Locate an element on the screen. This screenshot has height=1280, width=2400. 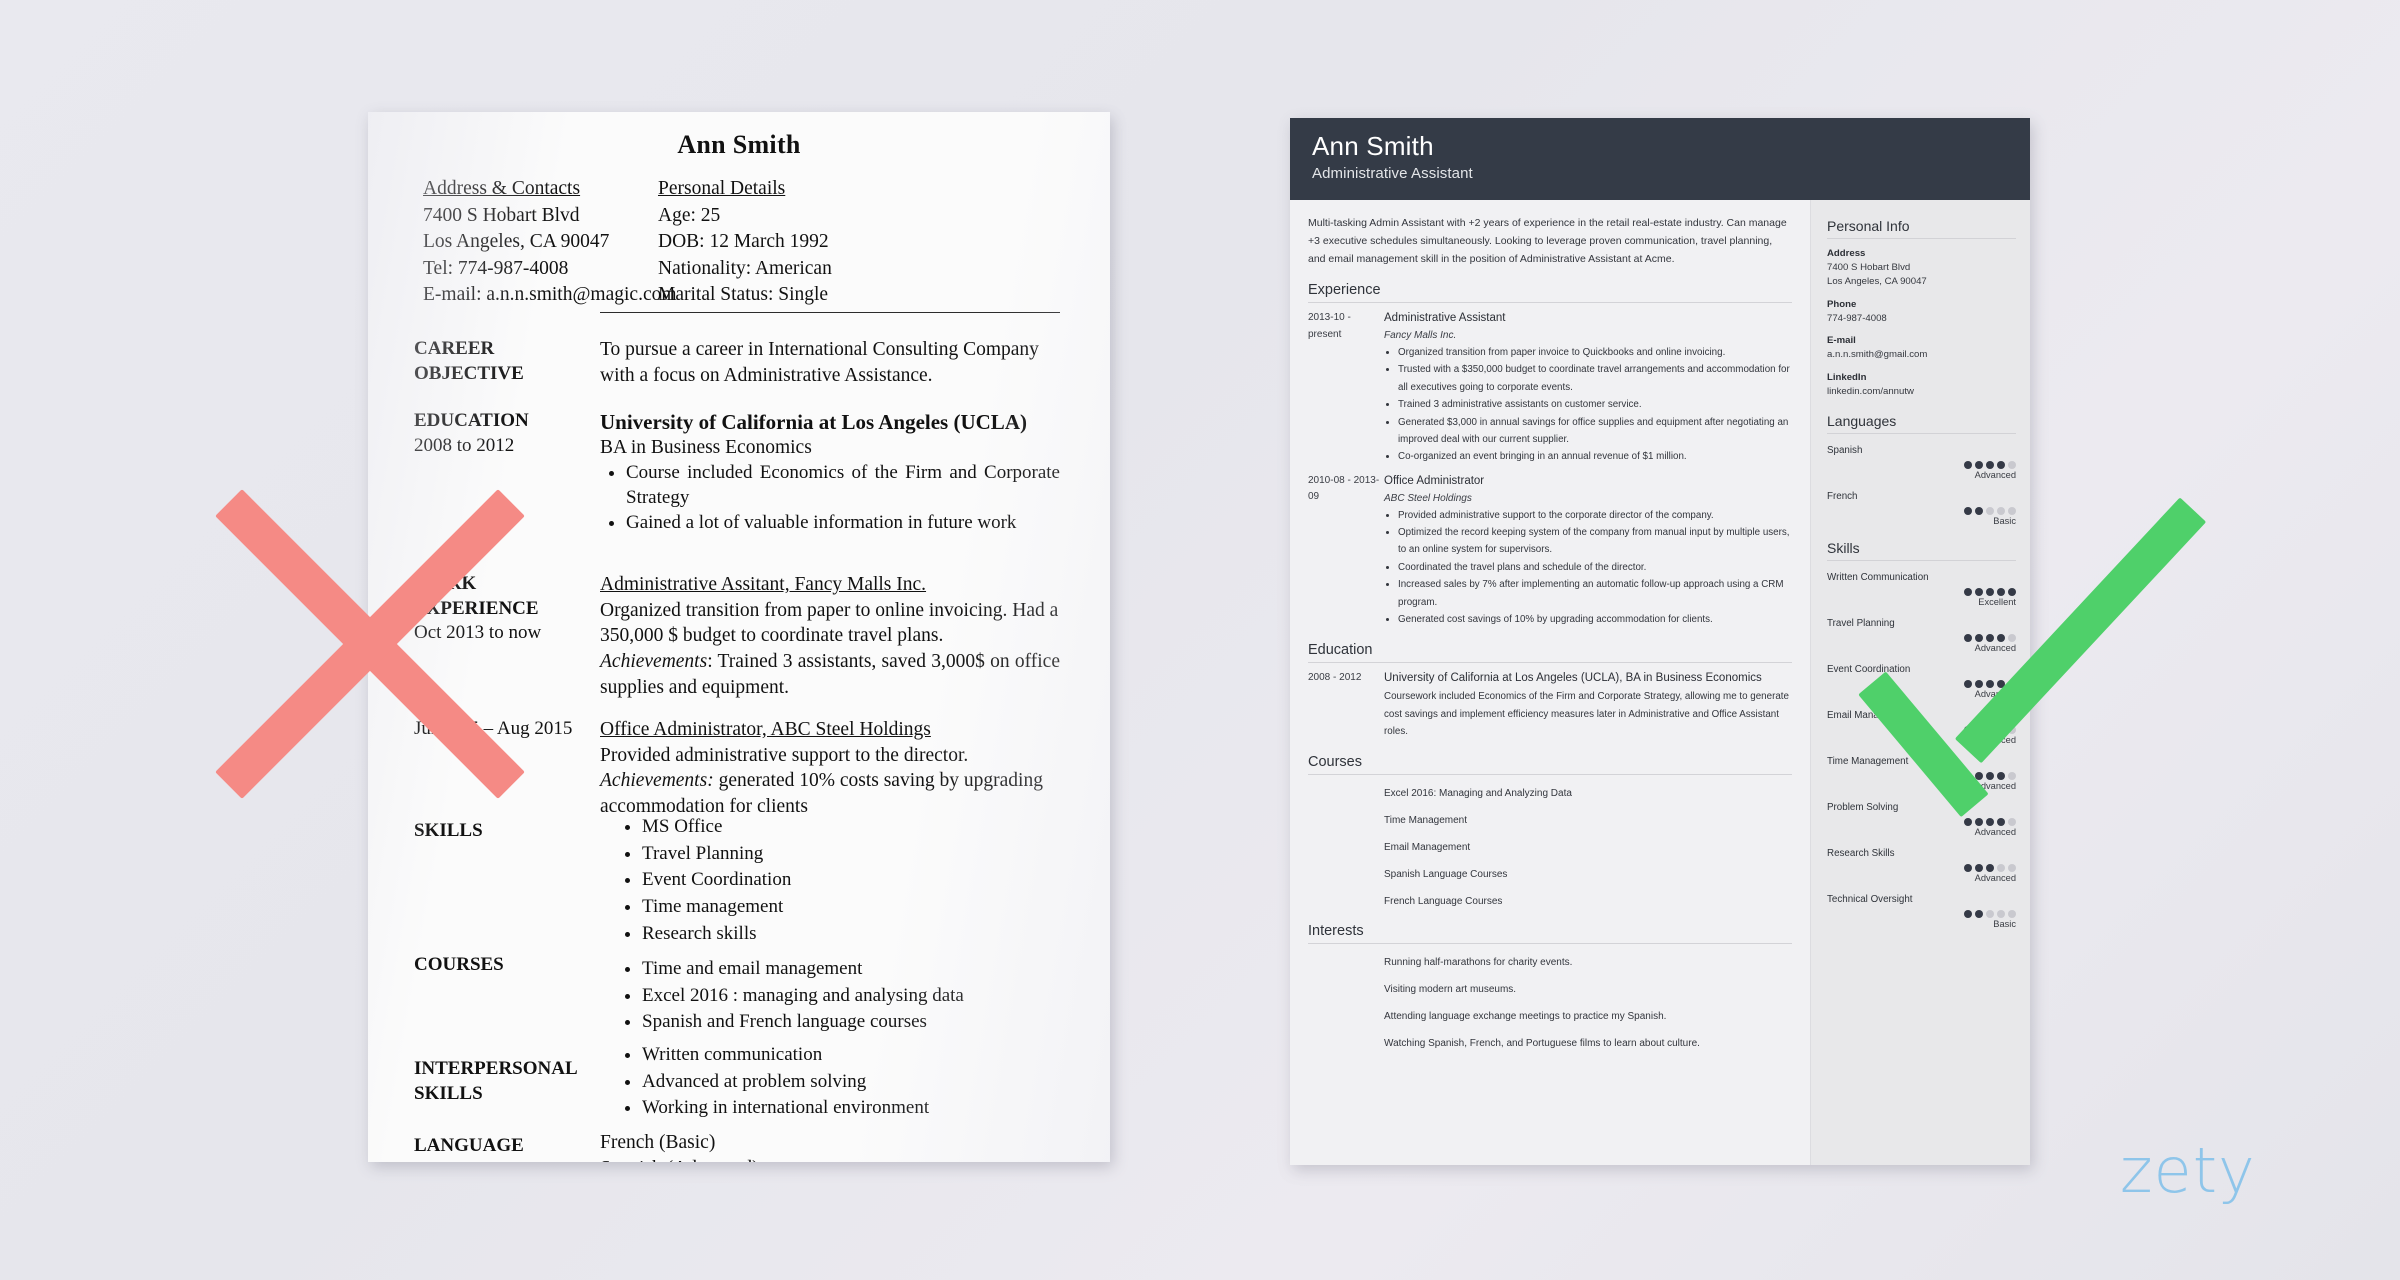
skill-rating-row: Written Communication Excellent is located at coordinates (1921, 589).